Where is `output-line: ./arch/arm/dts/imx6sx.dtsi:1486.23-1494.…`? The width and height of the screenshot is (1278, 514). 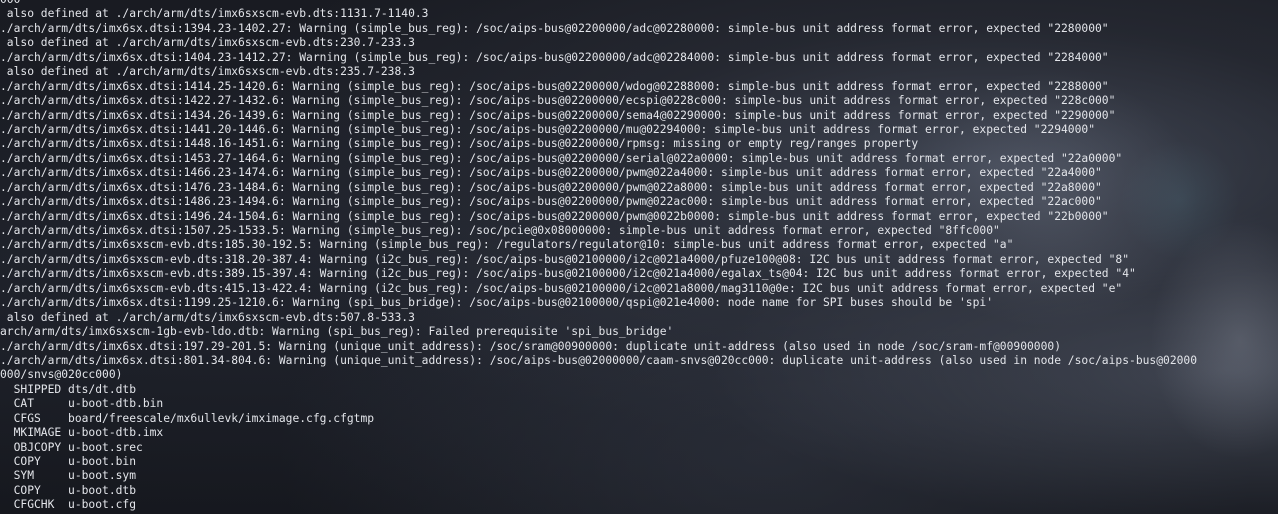
output-line: ./arch/arm/dts/imx6sx.dtsi:1486.23-1494.… is located at coordinates (551, 202).